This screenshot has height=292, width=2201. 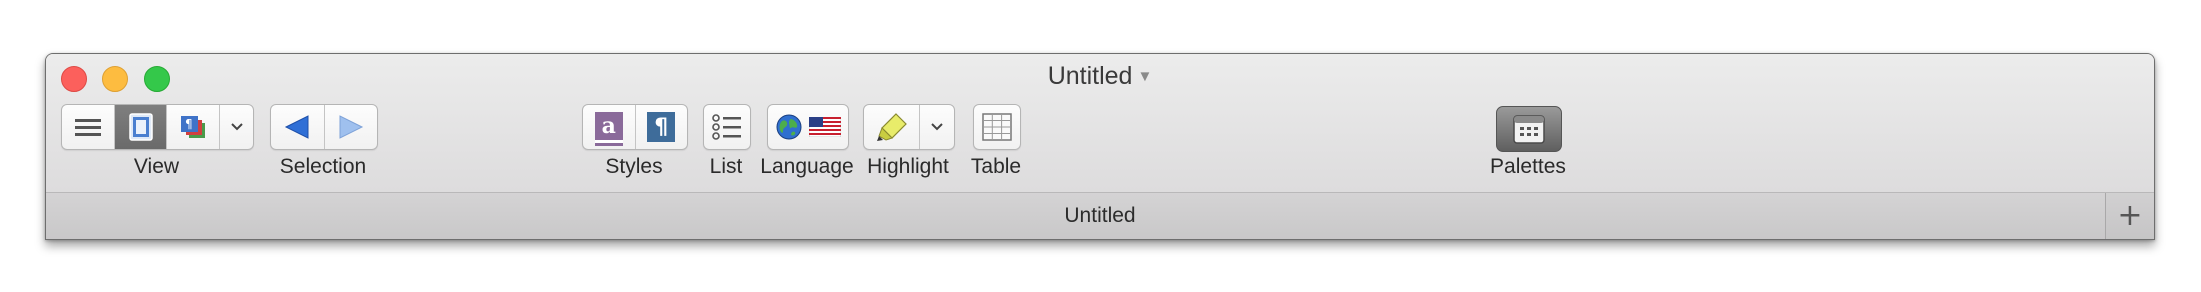 I want to click on language-button-cell, so click(x=808, y=127).